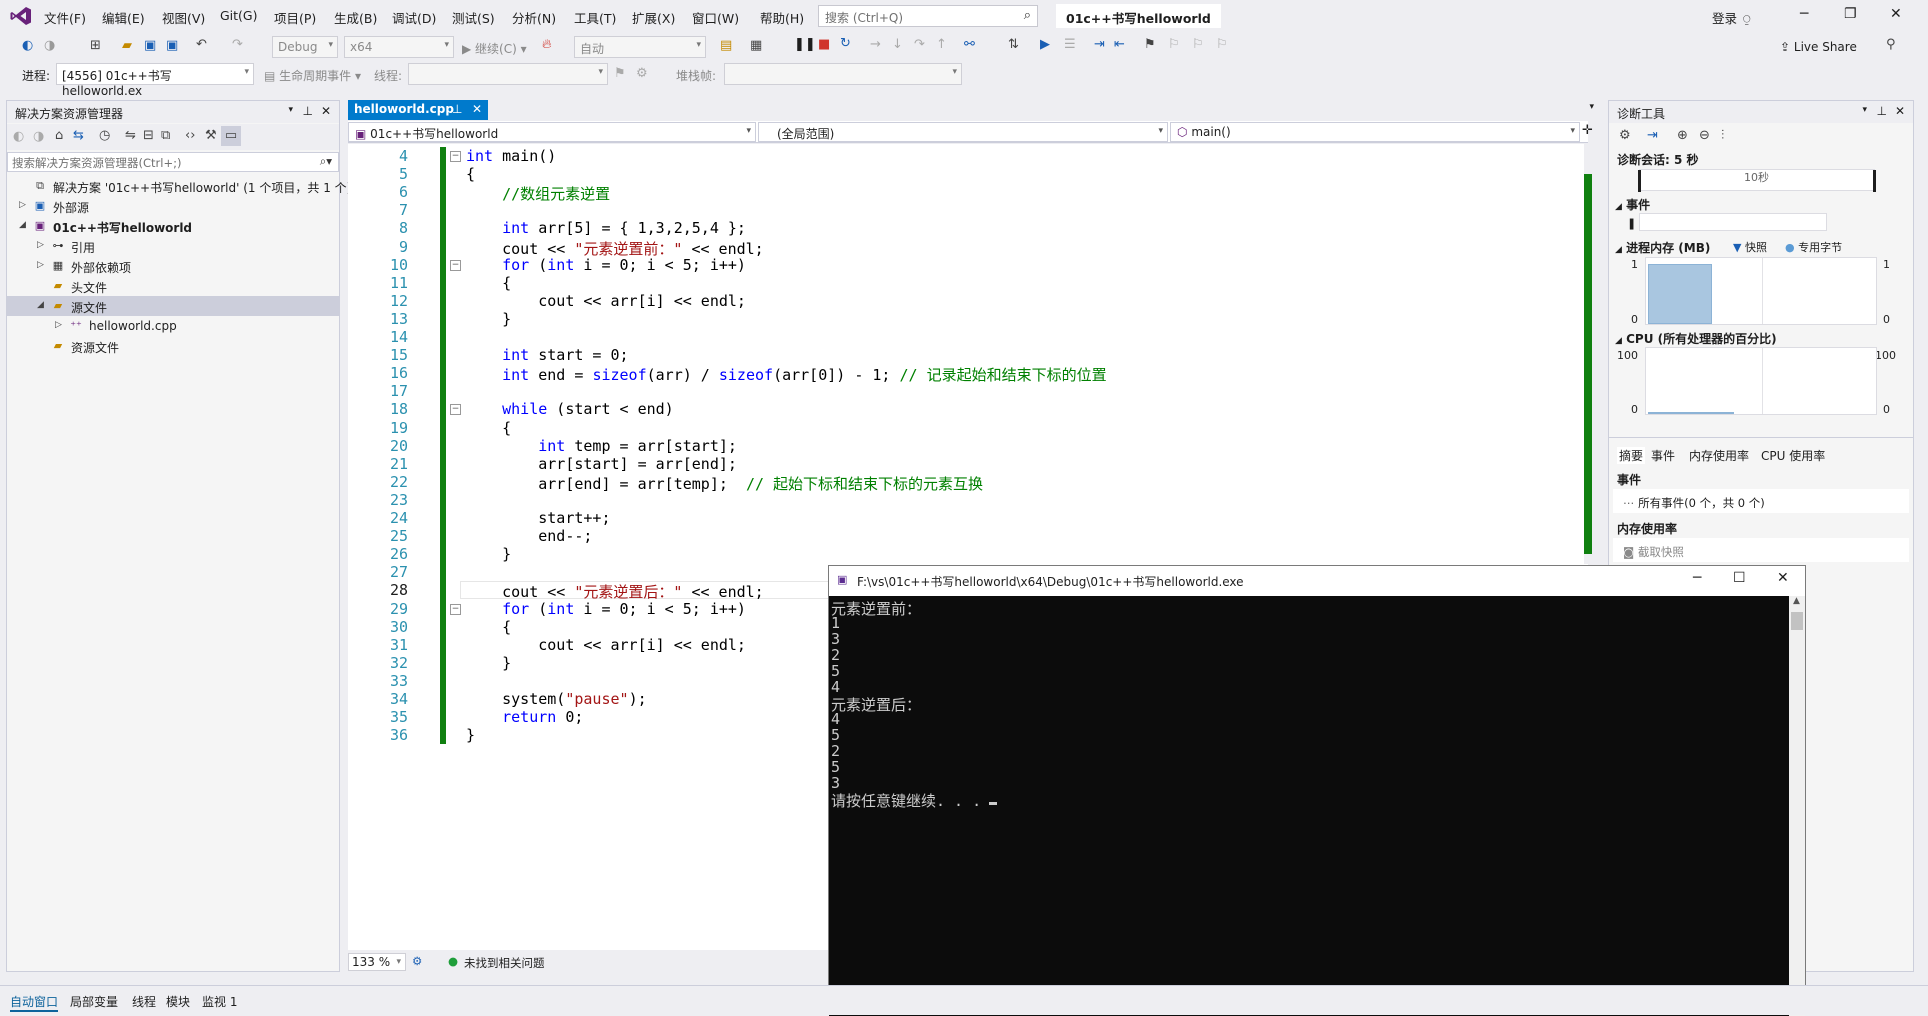  What do you see at coordinates (1783, 578) in the screenshot?
I see `console-close-button: ✕` at bounding box center [1783, 578].